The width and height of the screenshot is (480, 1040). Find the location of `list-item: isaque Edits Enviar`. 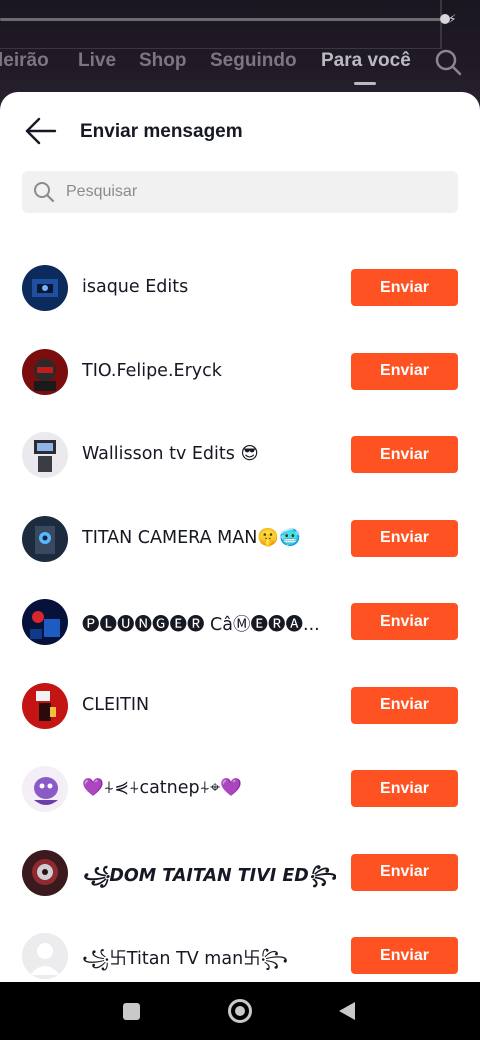

list-item: isaque Edits Enviar is located at coordinates (240, 282).